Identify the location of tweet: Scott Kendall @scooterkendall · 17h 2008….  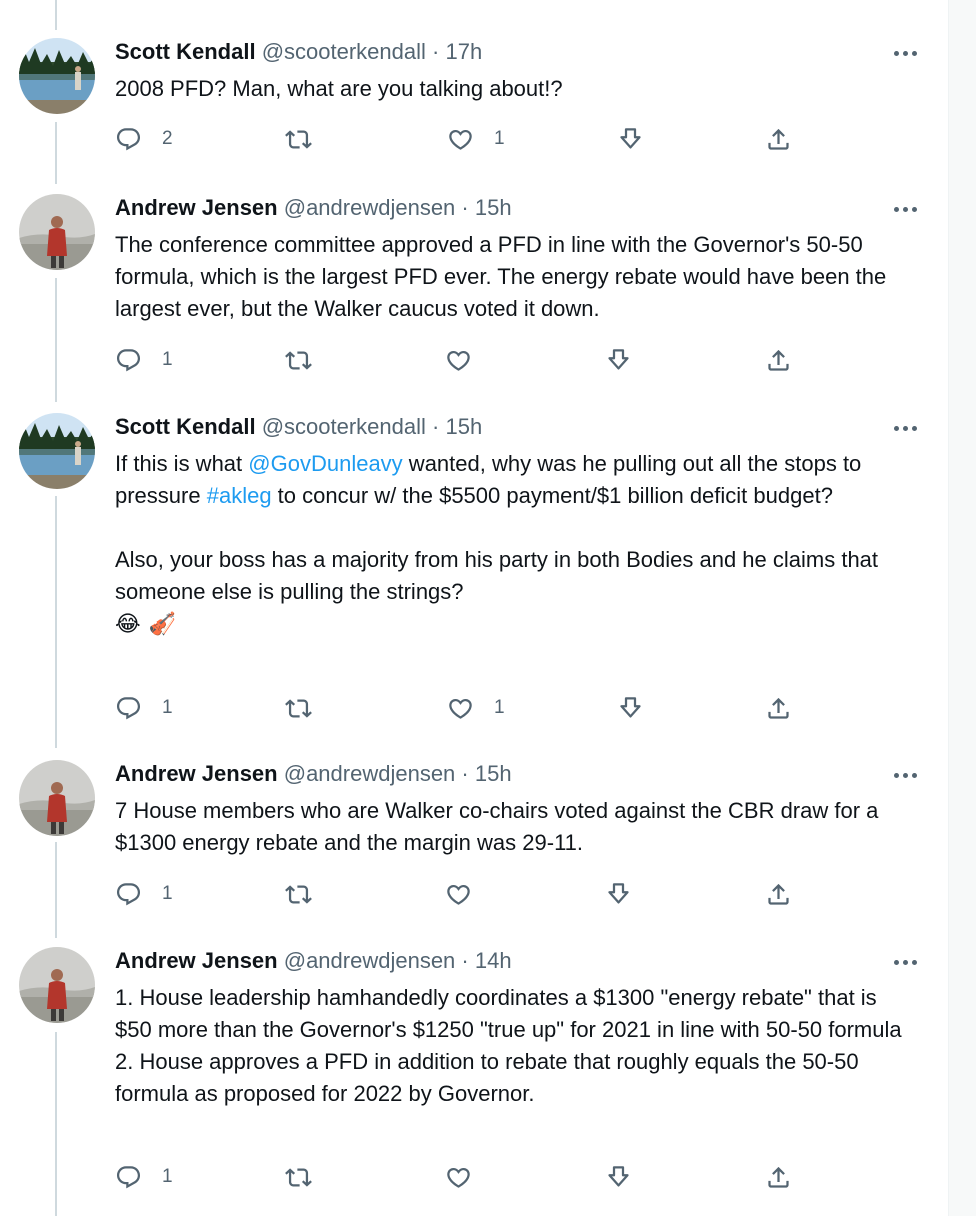
(474, 98).